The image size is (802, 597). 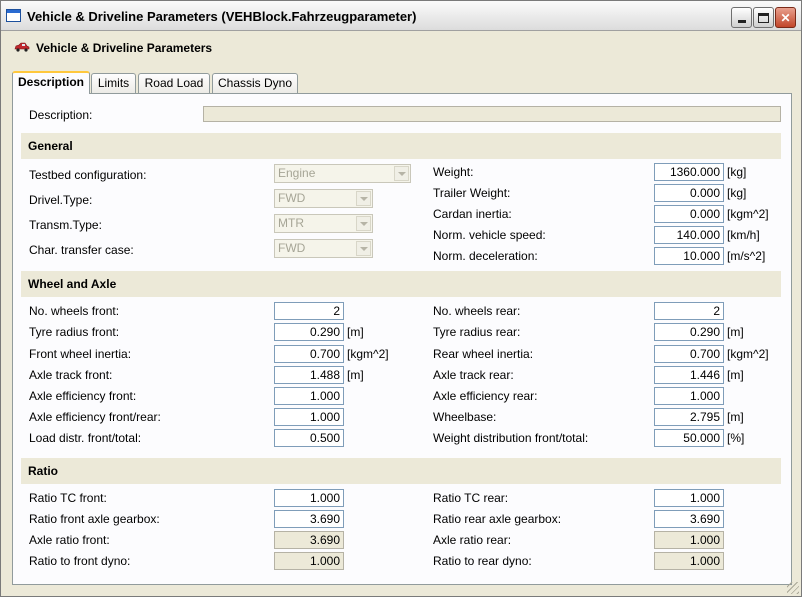 I want to click on norm-deceleration-field: 10.000, so click(x=689, y=256).